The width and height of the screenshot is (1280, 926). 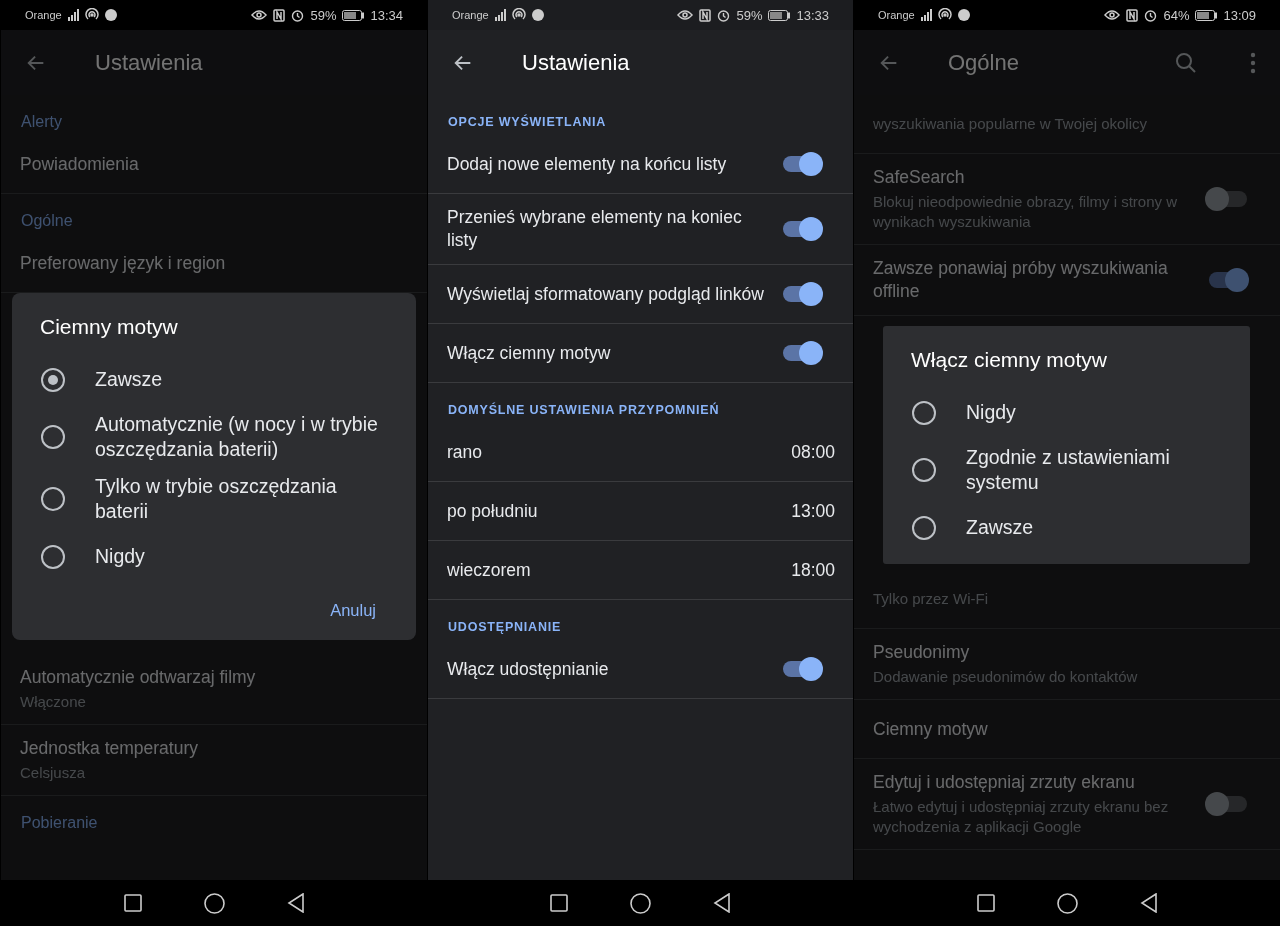 I want to click on settings-item: Wyświetlaj sformatowany podgląd linków, so click(x=640, y=294).